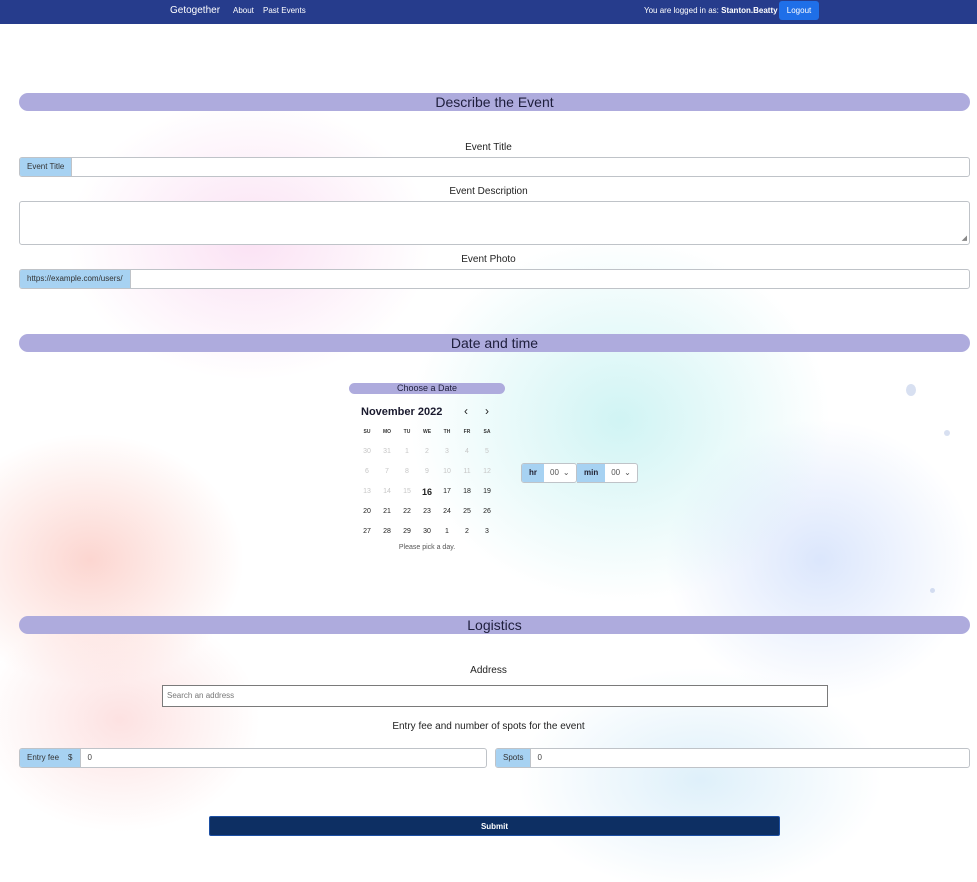  I want to click on brand-link: Getogether, so click(195, 10).